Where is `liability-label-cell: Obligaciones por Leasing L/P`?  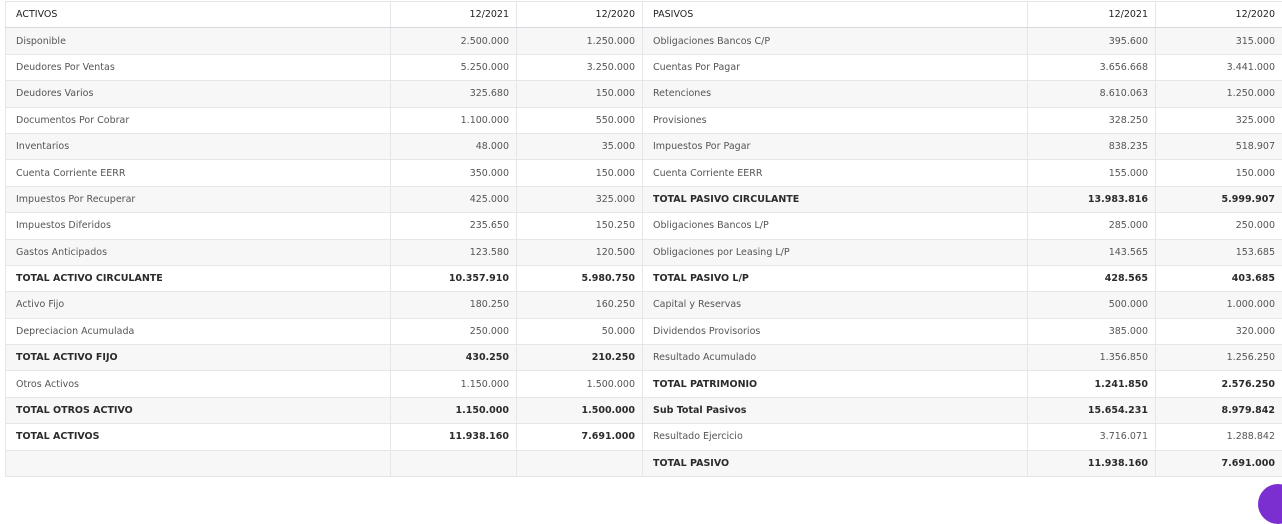
liability-label-cell: Obligaciones por Leasing L/P is located at coordinates (835, 252).